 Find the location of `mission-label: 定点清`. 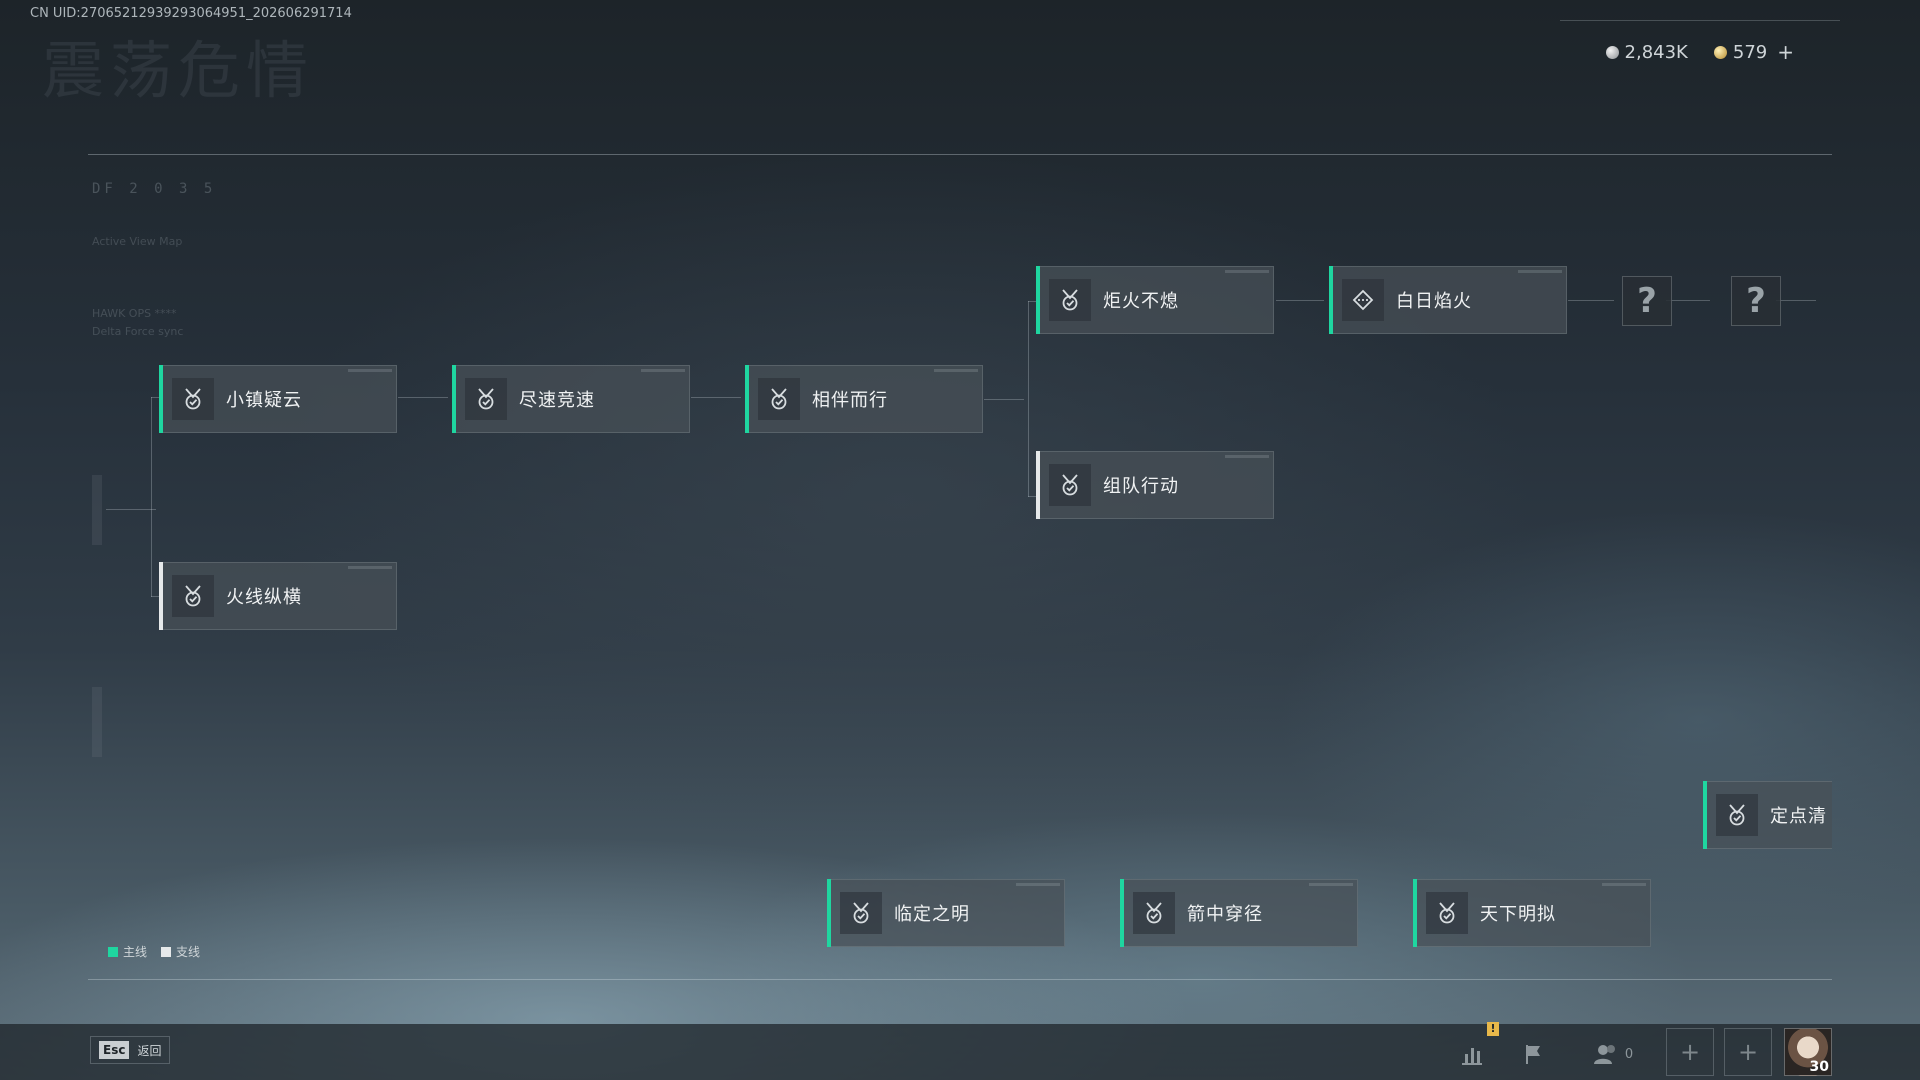

mission-label: 定点清 is located at coordinates (1798, 816).